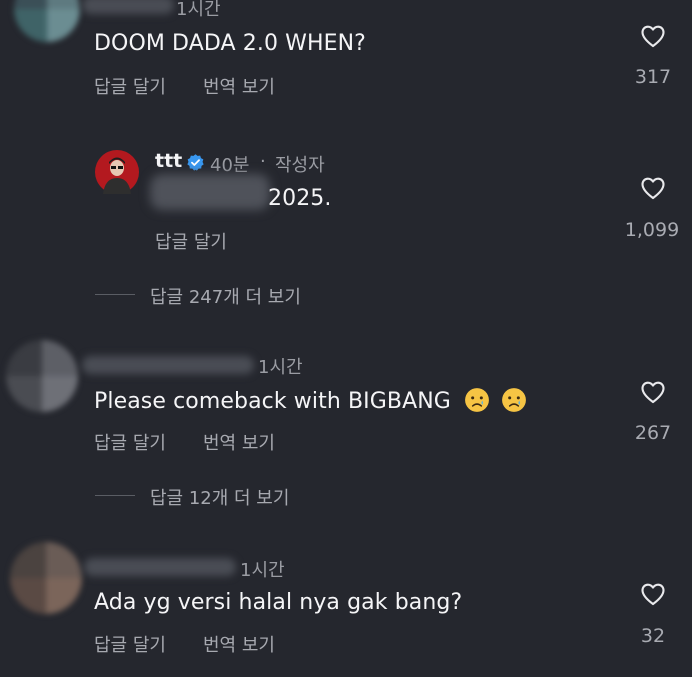  Describe the element at coordinates (653, 433) in the screenshot. I see `like-count: 267` at that location.